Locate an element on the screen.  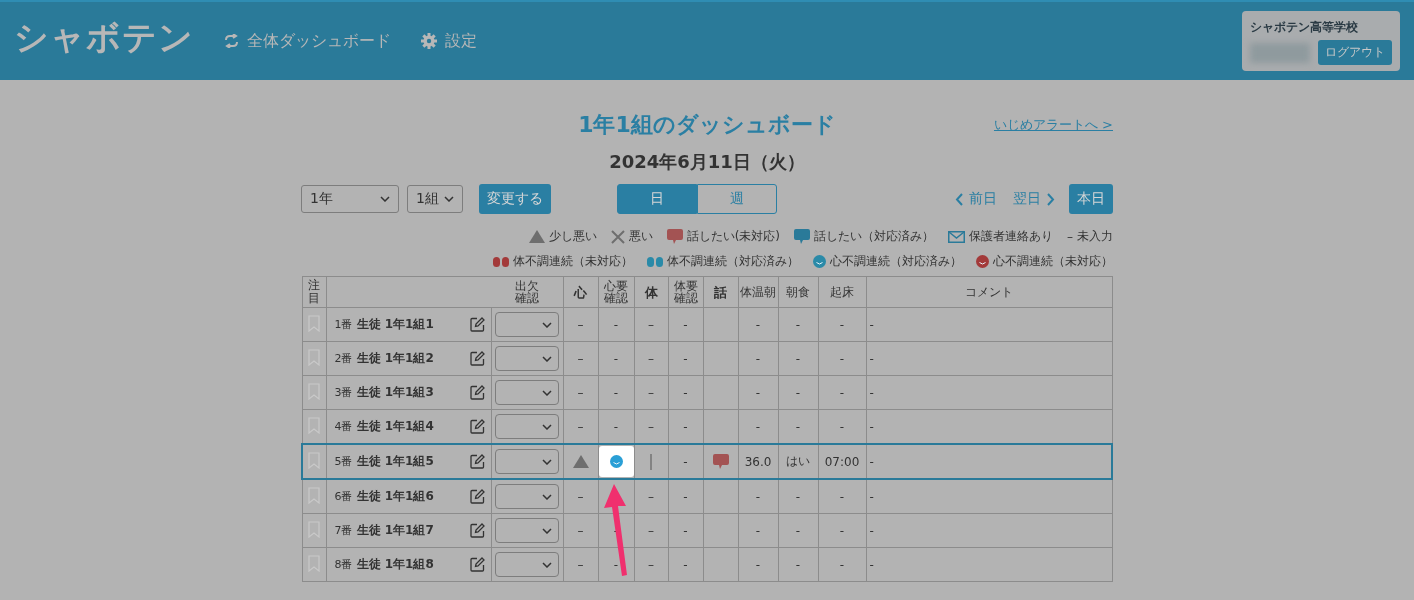
cross-icon is located at coordinates (617, 236).